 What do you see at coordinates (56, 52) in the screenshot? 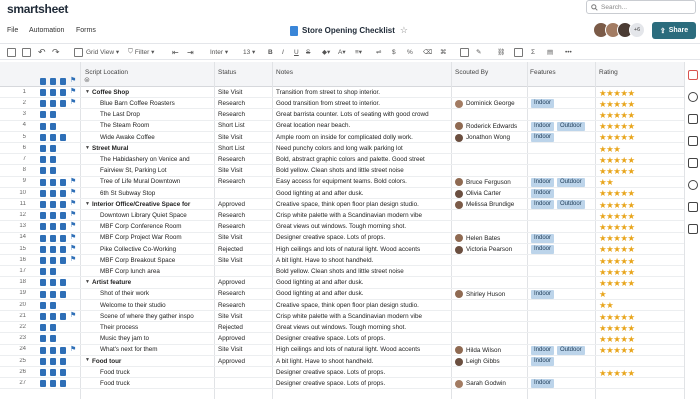
I see `redo-icon: ↷` at bounding box center [56, 52].